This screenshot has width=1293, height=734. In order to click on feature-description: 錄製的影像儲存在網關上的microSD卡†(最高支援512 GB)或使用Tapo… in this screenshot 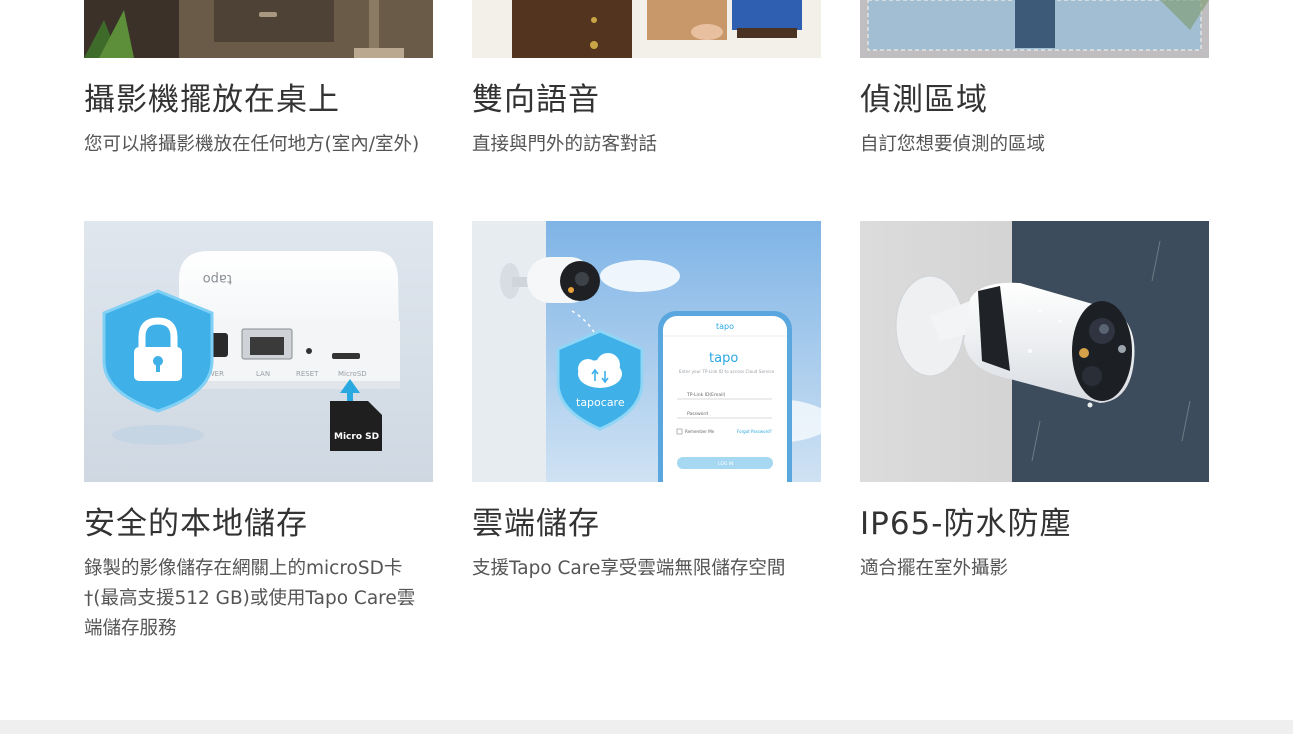, I will do `click(250, 598)`.